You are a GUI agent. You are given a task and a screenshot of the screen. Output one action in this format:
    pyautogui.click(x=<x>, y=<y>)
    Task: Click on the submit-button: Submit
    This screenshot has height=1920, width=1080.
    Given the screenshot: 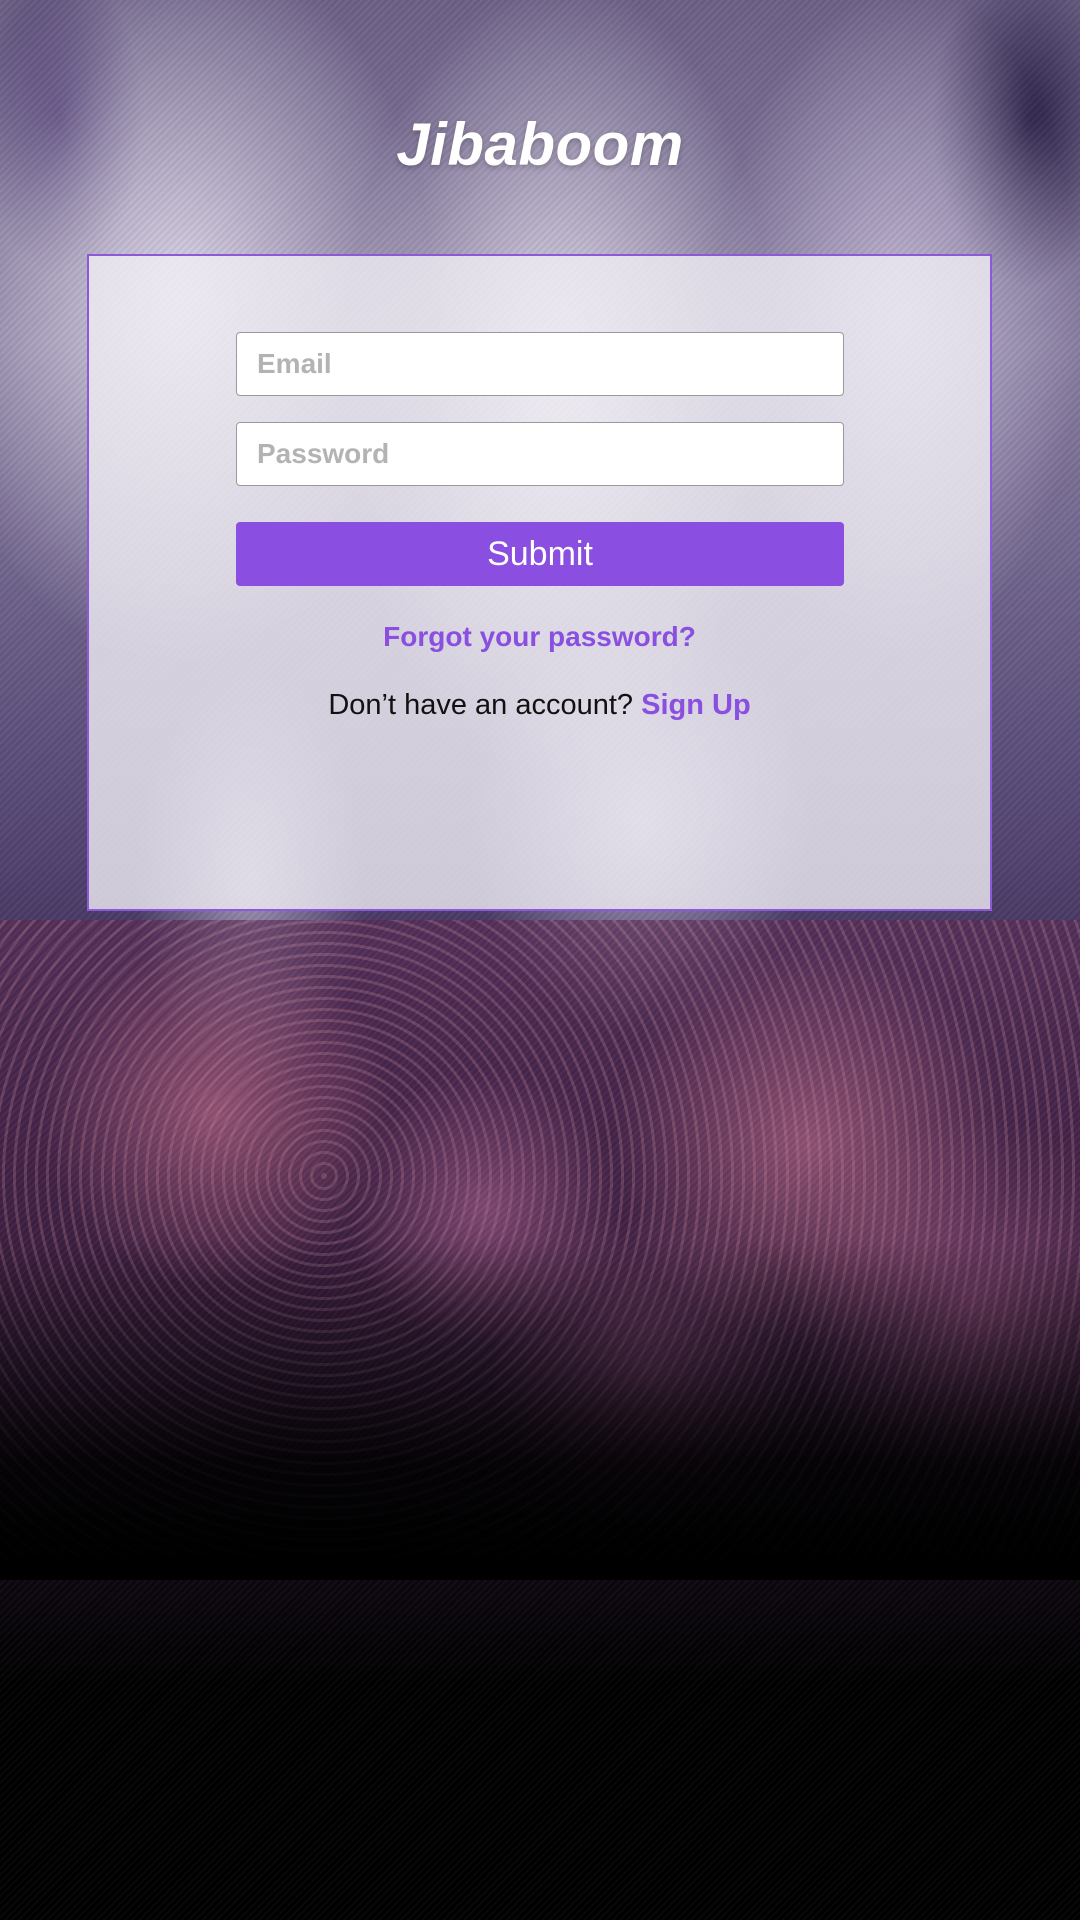 What is the action you would take?
    pyautogui.click(x=540, y=554)
    